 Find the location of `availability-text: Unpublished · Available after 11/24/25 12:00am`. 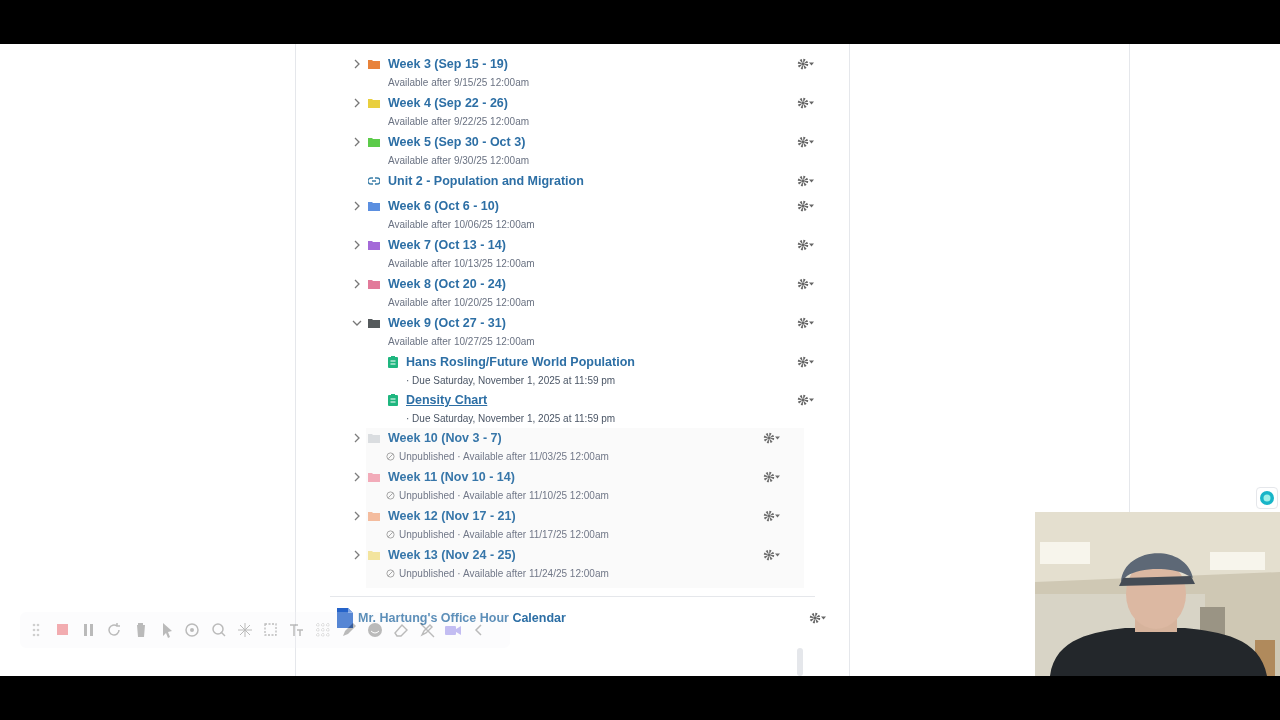

availability-text: Unpublished · Available after 11/24/25 12:00am is located at coordinates (504, 573).